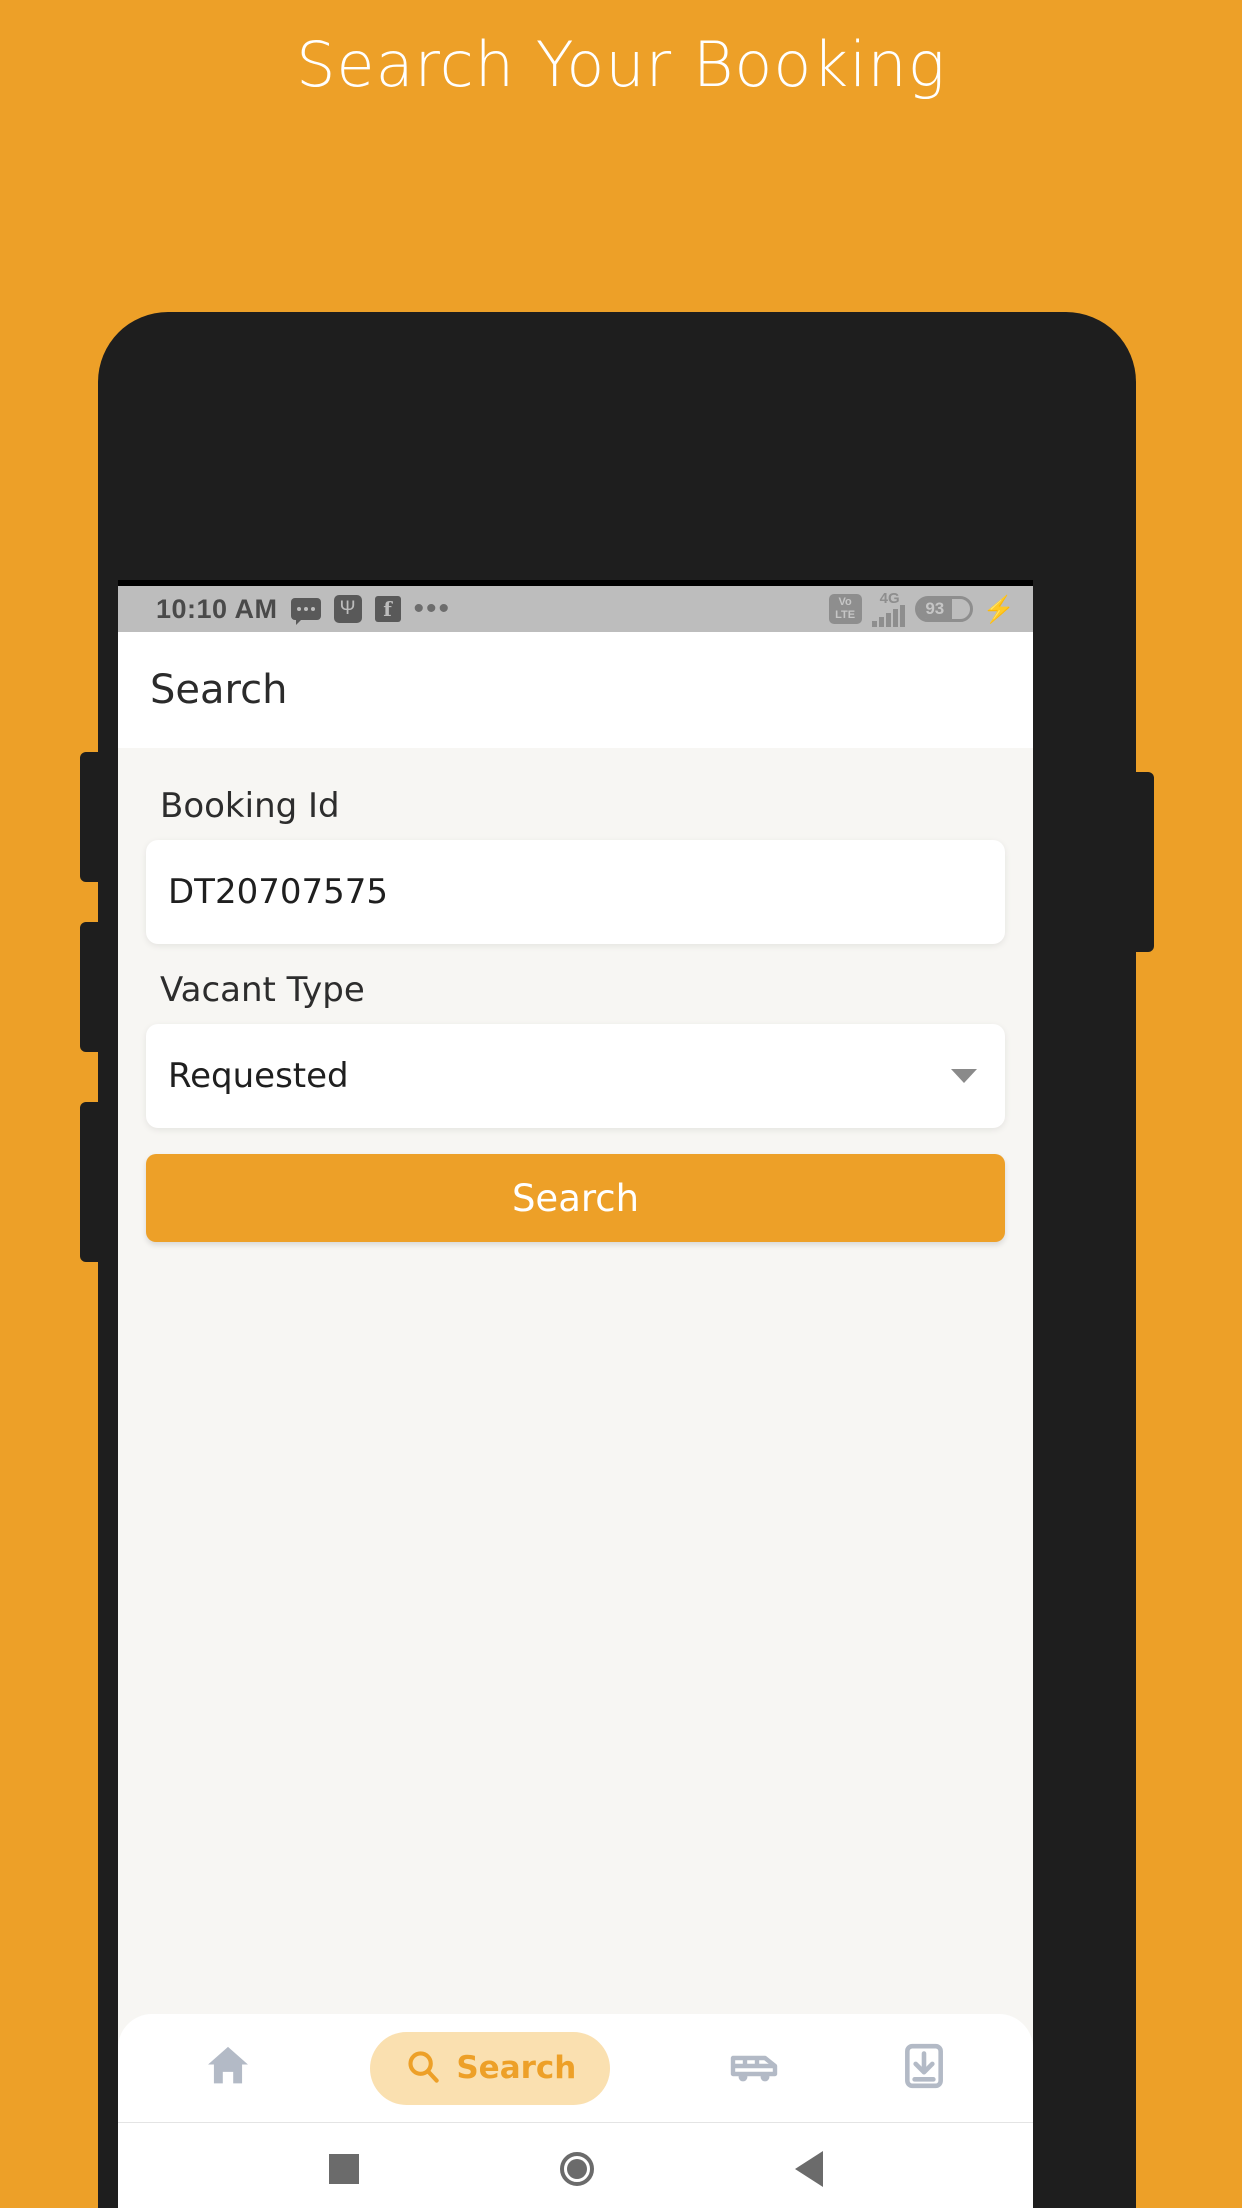  Describe the element at coordinates (262, 990) in the screenshot. I see `vacant-type-label: Vacant Type` at that location.